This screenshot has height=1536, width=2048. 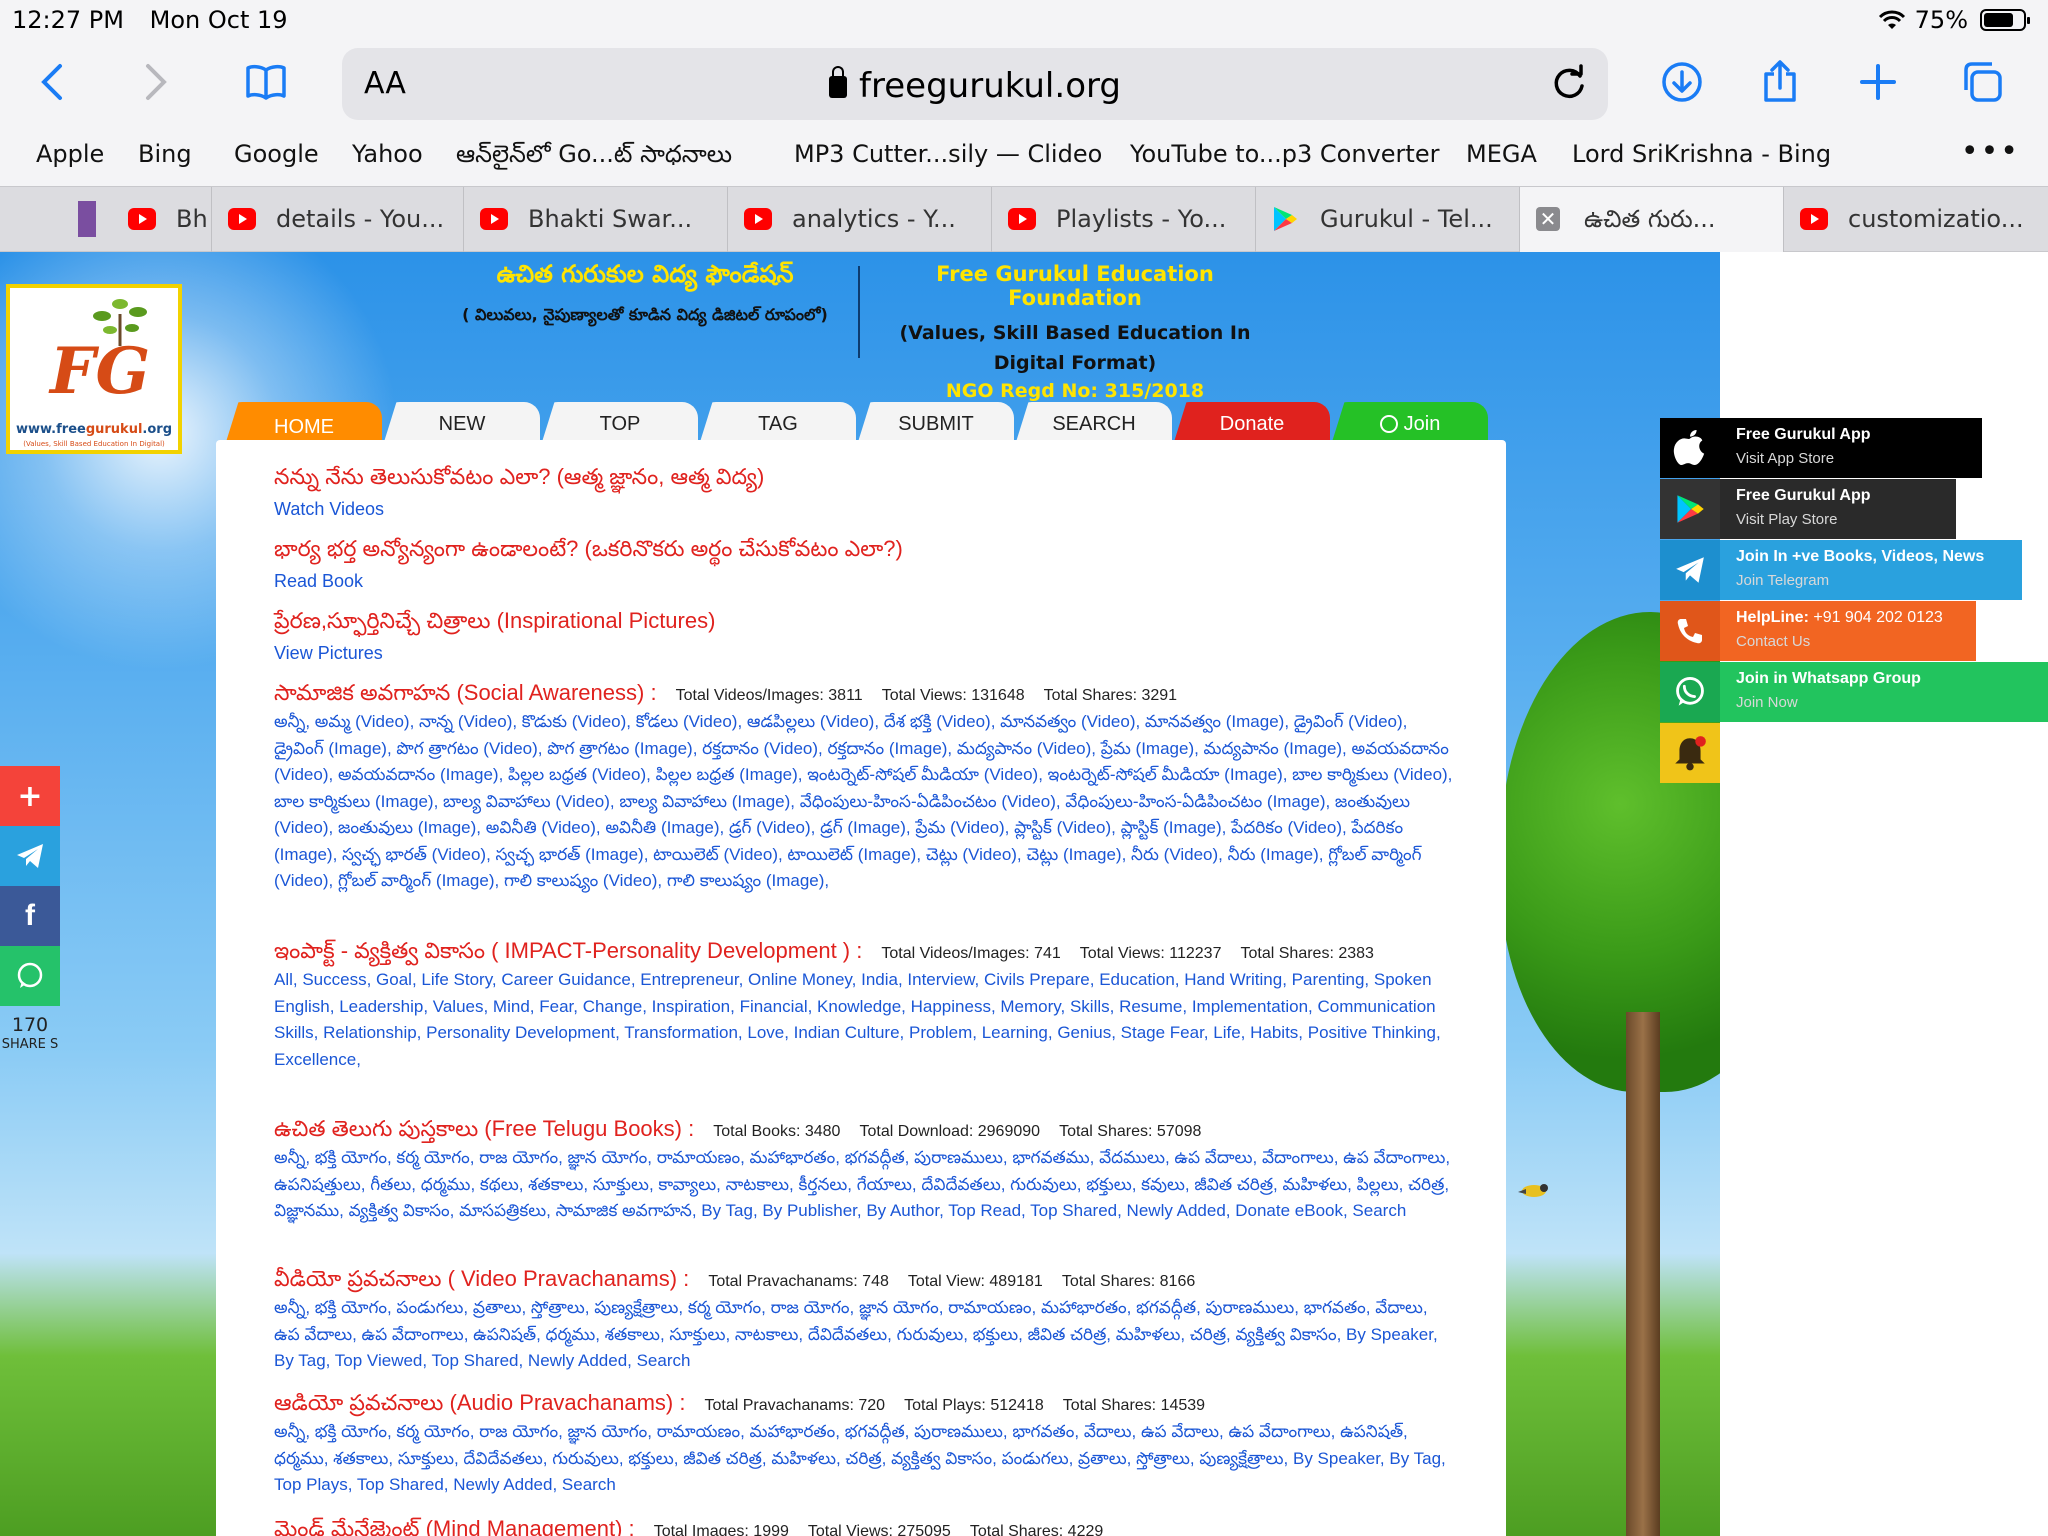 I want to click on bookmark-google: Google, so click(x=276, y=154).